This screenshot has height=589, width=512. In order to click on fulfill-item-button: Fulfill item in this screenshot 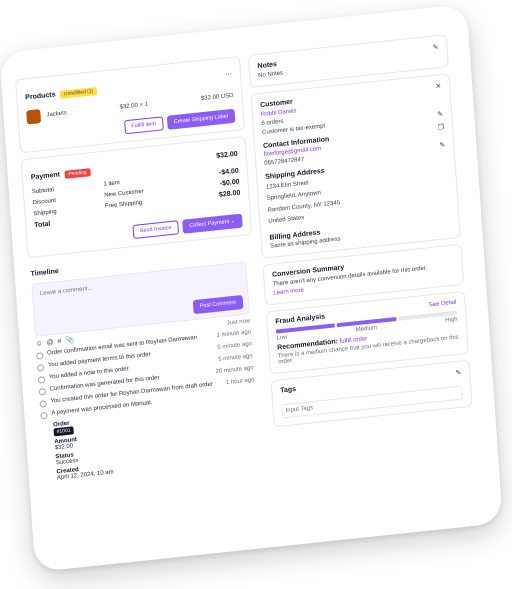, I will do `click(143, 125)`.